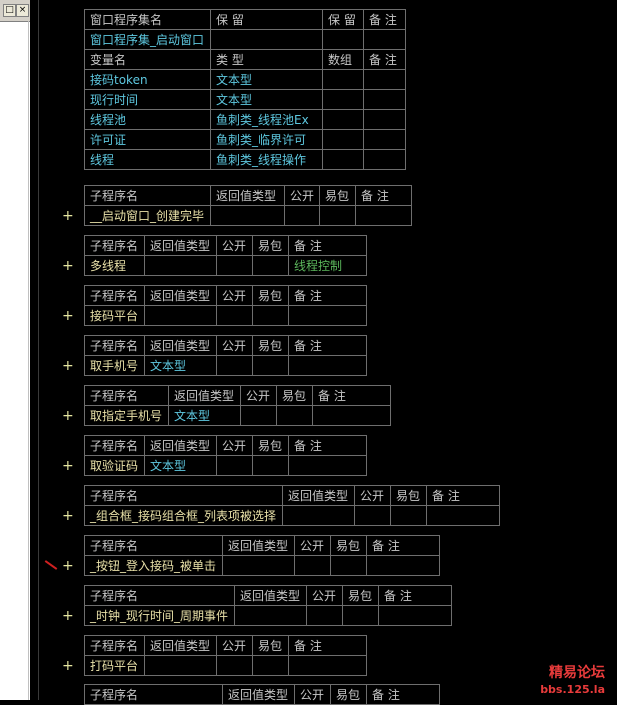 The width and height of the screenshot is (617, 705). What do you see at coordinates (126, 415) in the screenshot?
I see `subroutine-name: 取指定手机号` at bounding box center [126, 415].